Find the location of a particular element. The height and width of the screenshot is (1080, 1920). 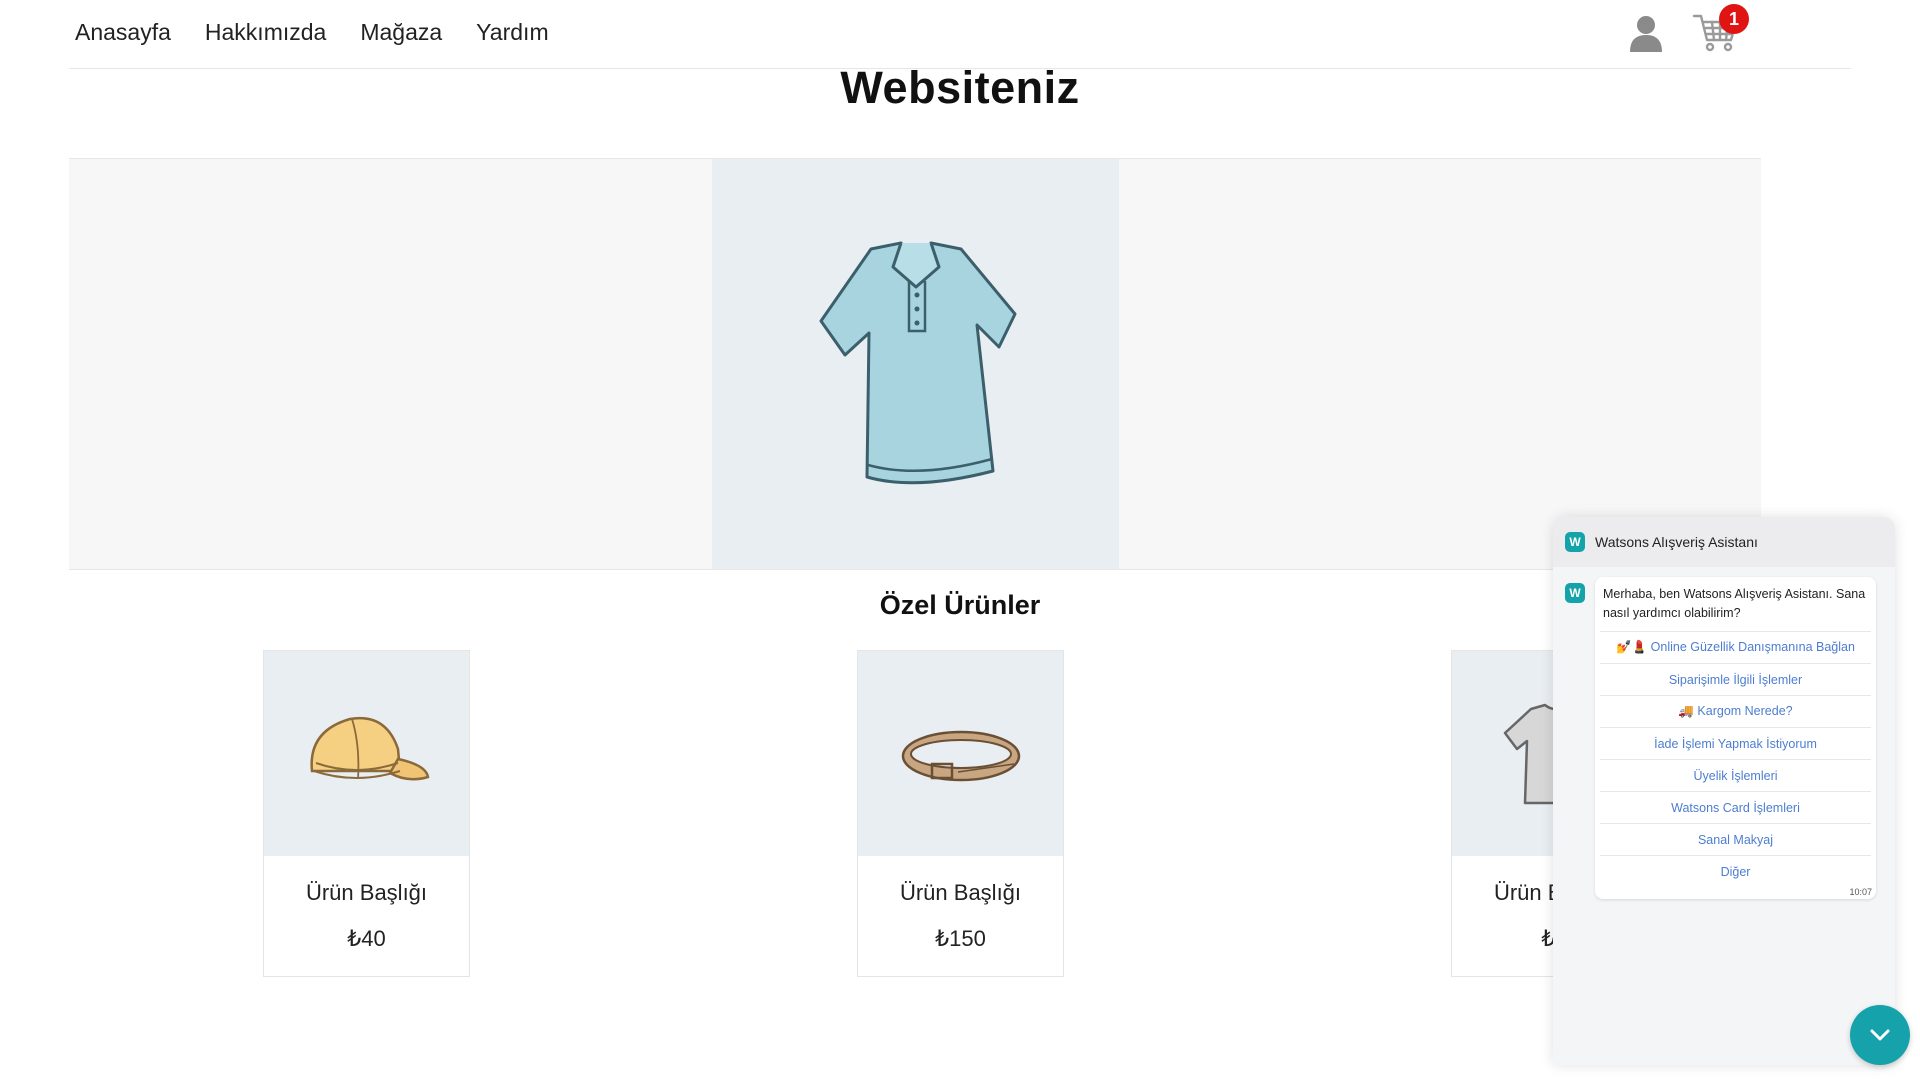

chat-header-title: Watsons Alışveriş Asistanı is located at coordinates (1676, 542).